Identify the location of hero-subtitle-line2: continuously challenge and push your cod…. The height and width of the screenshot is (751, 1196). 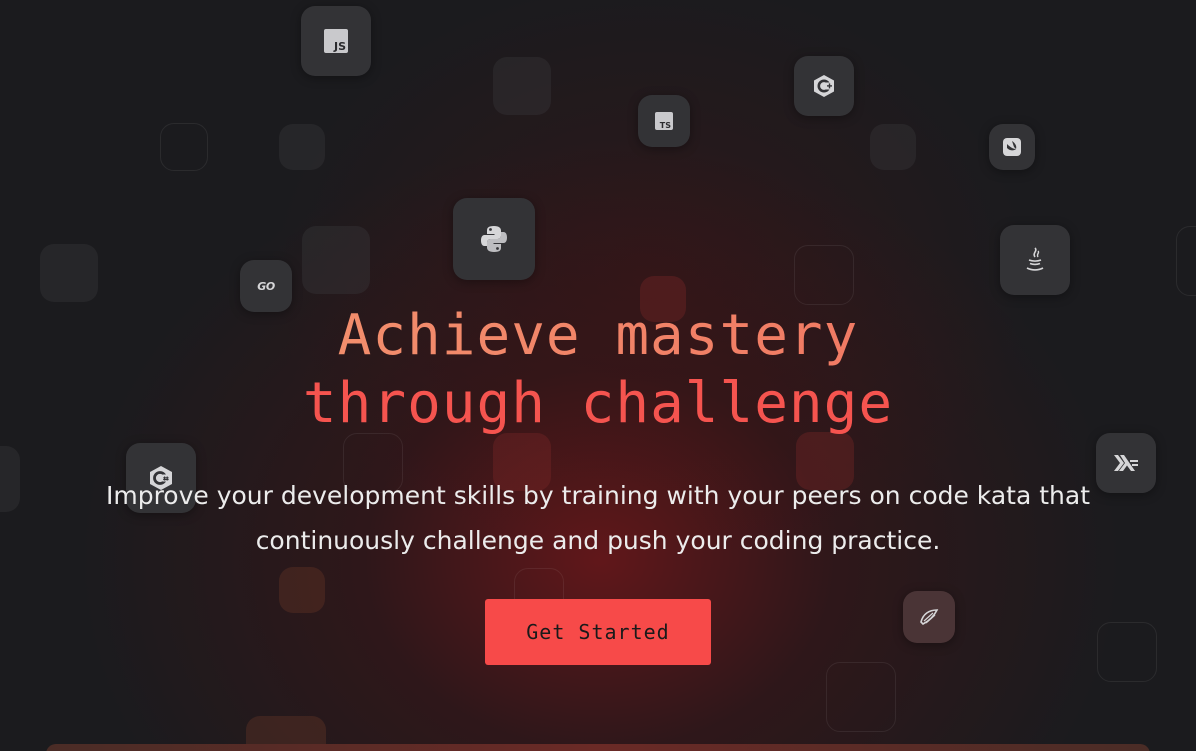
(598, 540).